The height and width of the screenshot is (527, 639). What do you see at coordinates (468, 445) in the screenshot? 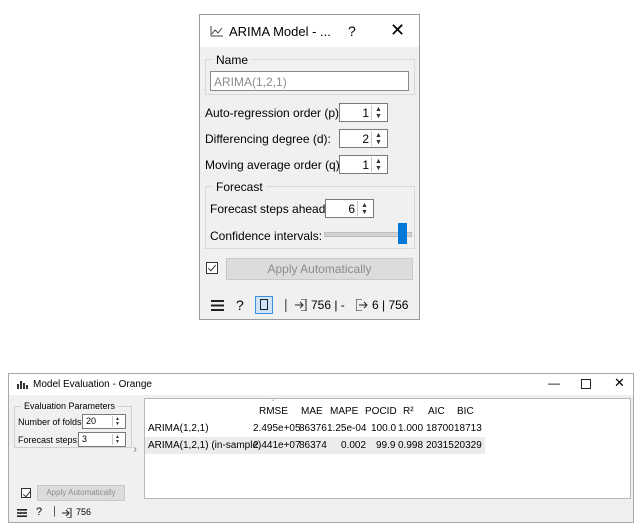
I see `cell-bic: 20329` at bounding box center [468, 445].